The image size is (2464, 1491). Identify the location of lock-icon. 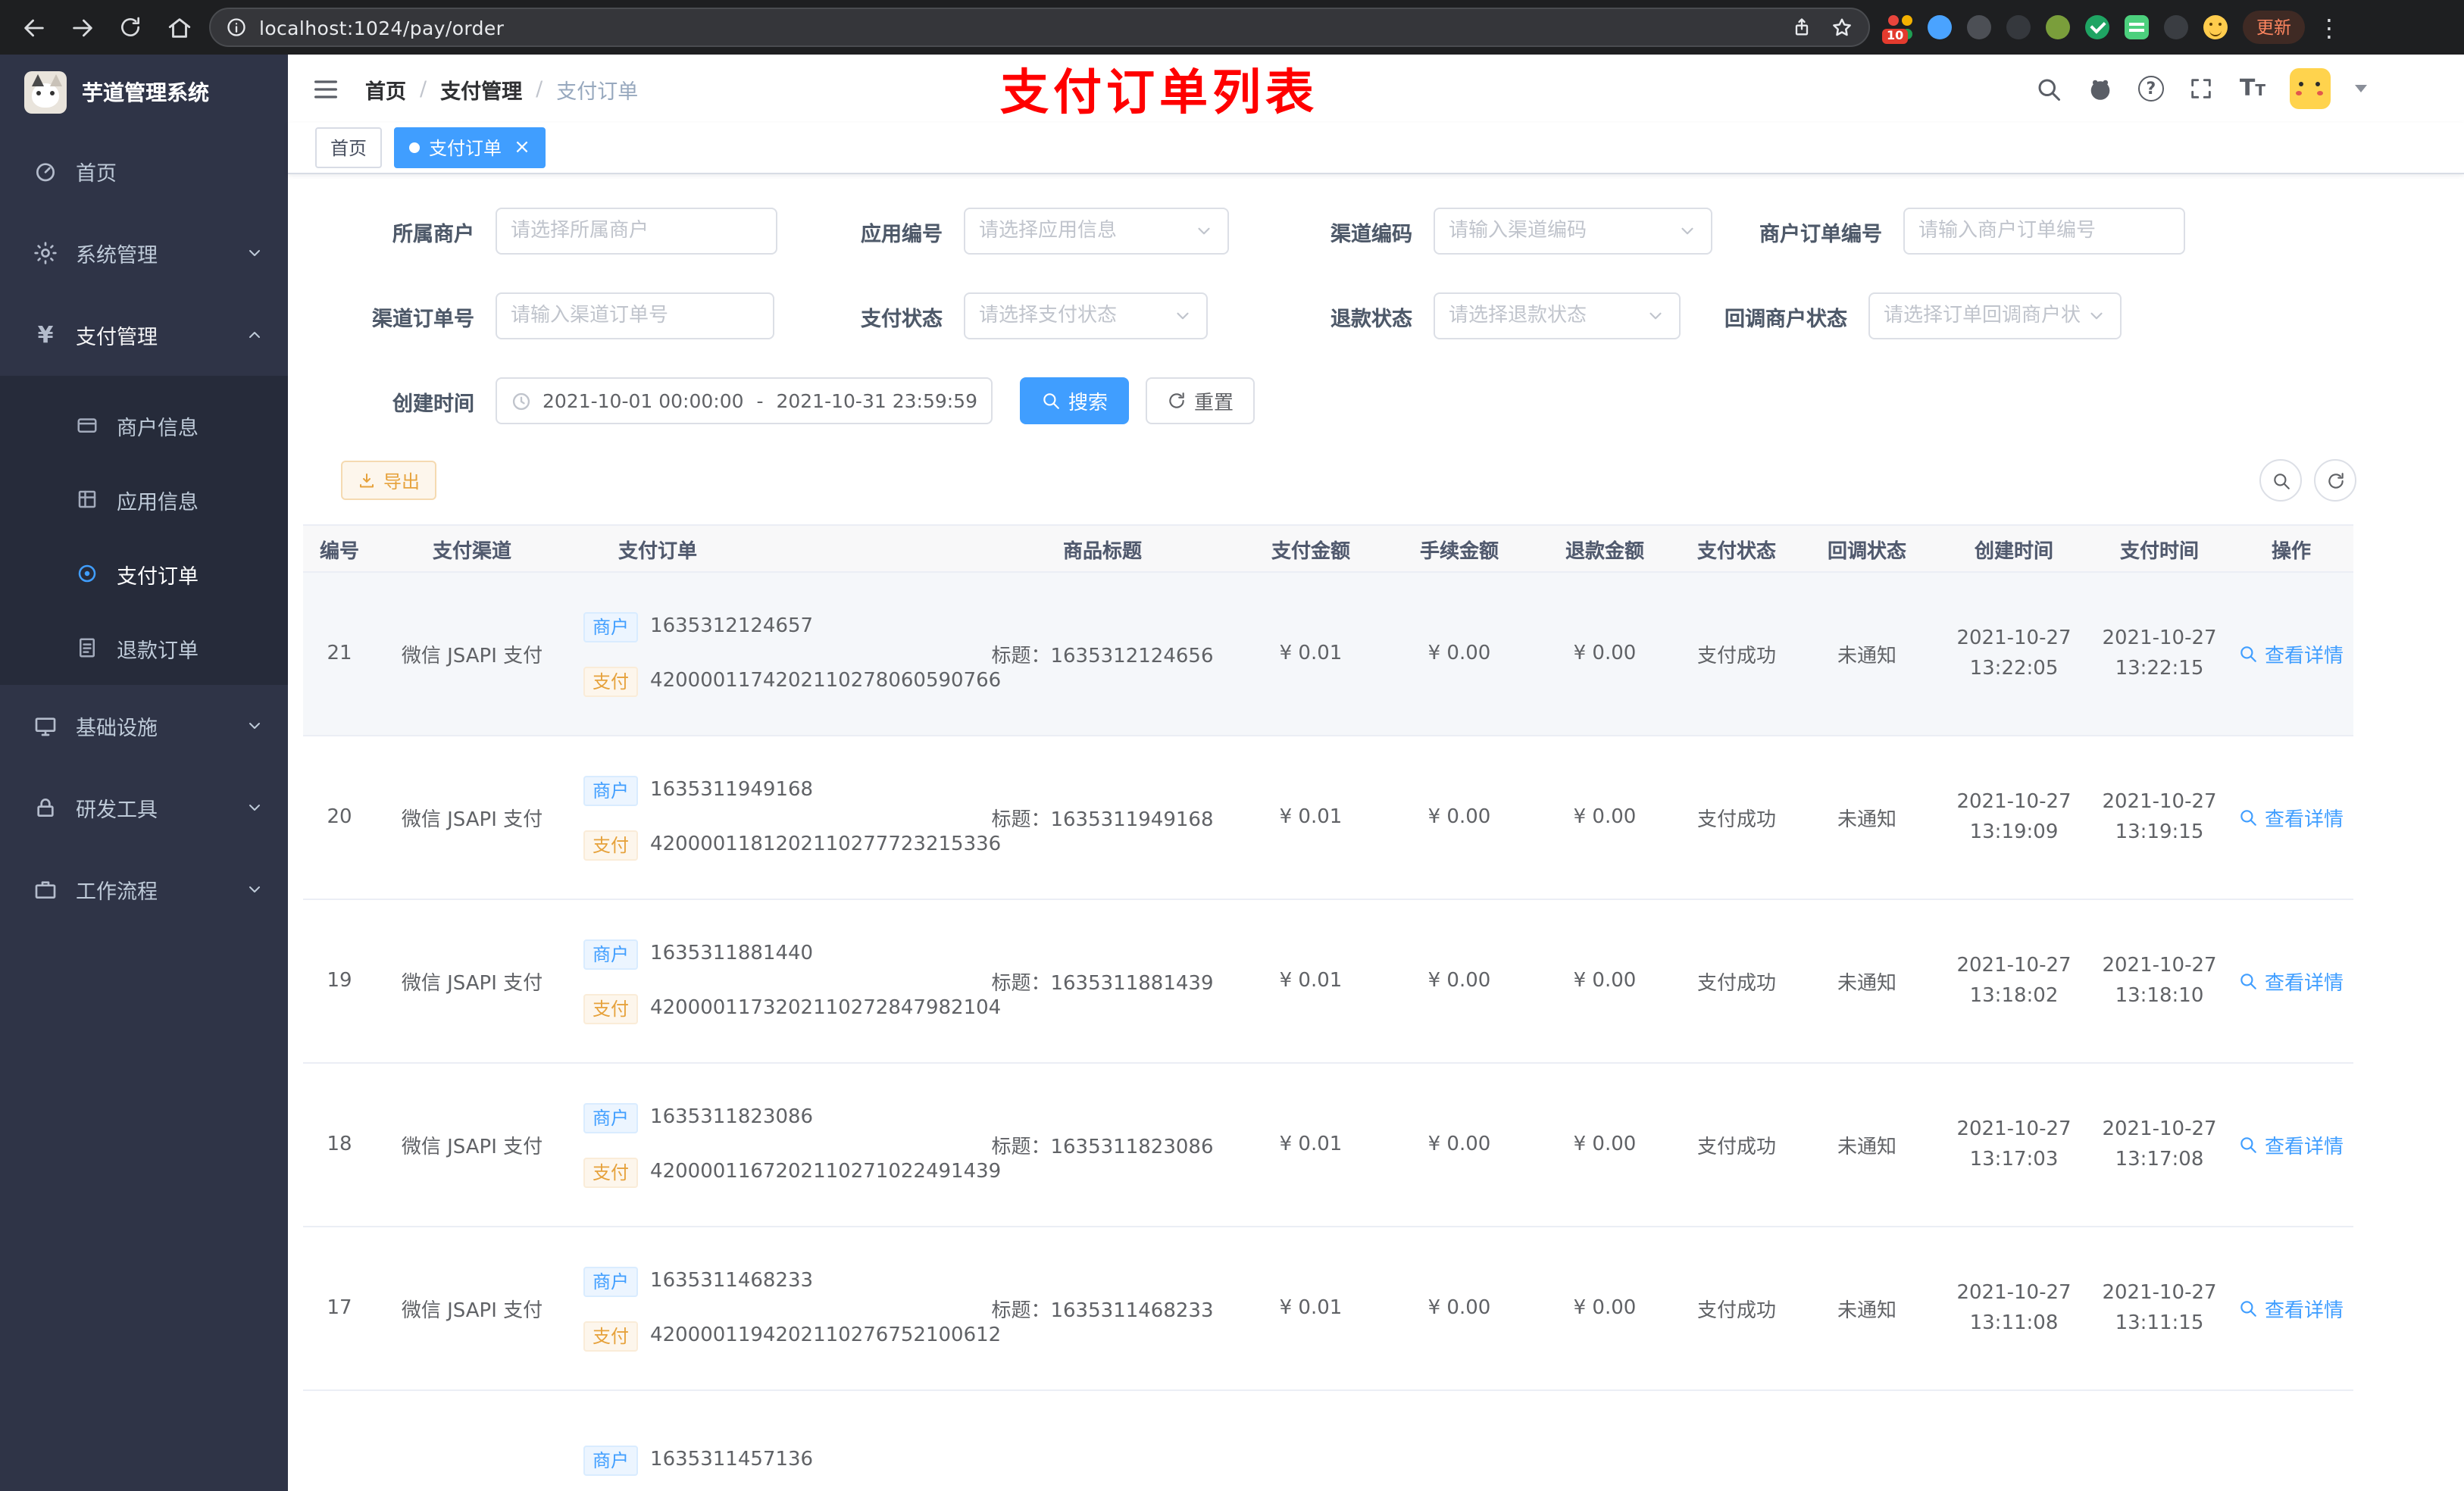
(45, 808).